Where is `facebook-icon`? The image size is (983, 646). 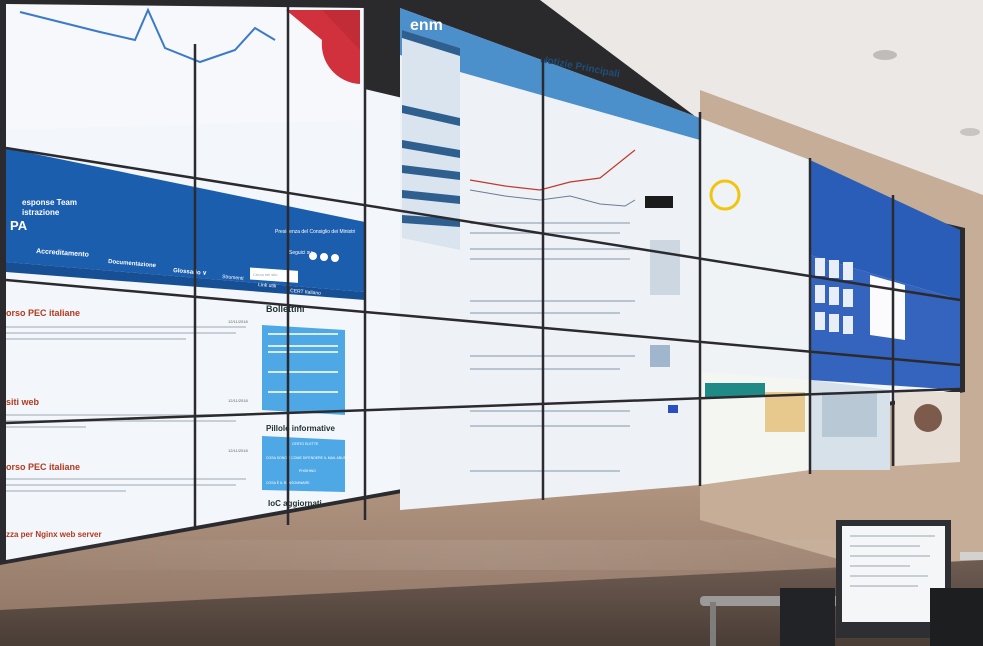 facebook-icon is located at coordinates (324, 257).